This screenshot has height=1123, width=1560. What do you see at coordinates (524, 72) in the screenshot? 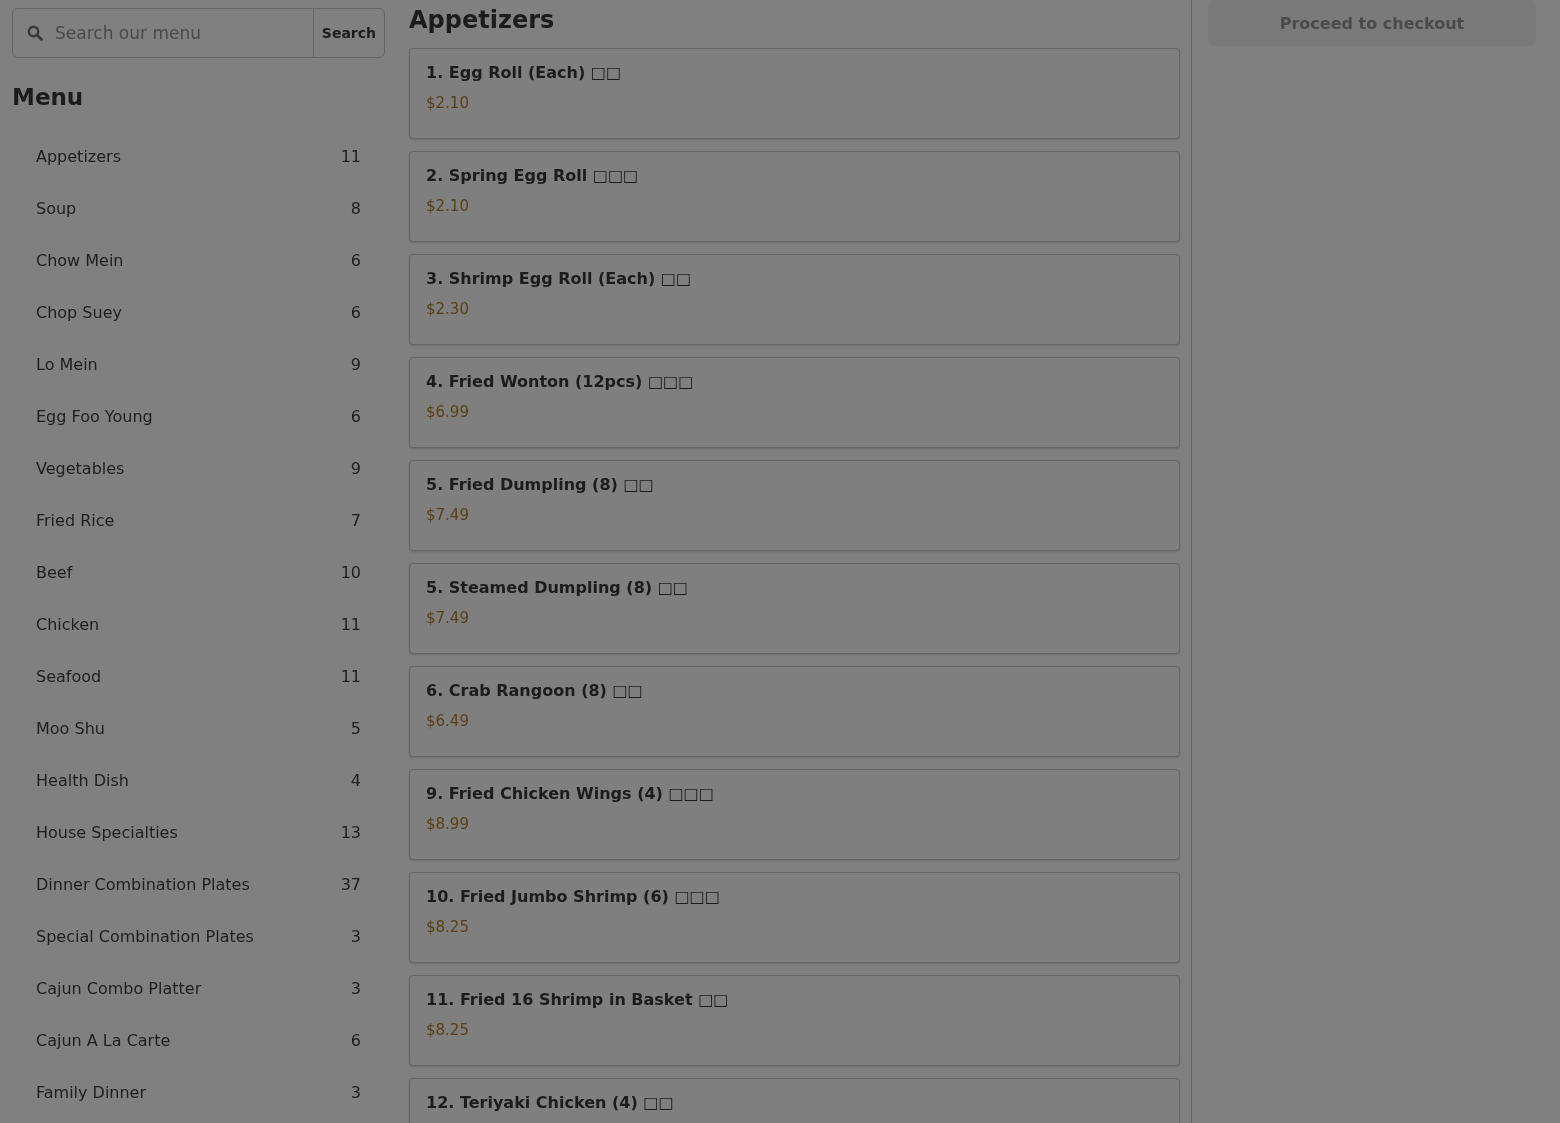
I see `item-name: 1. Egg Roll (Each) □□` at bounding box center [524, 72].